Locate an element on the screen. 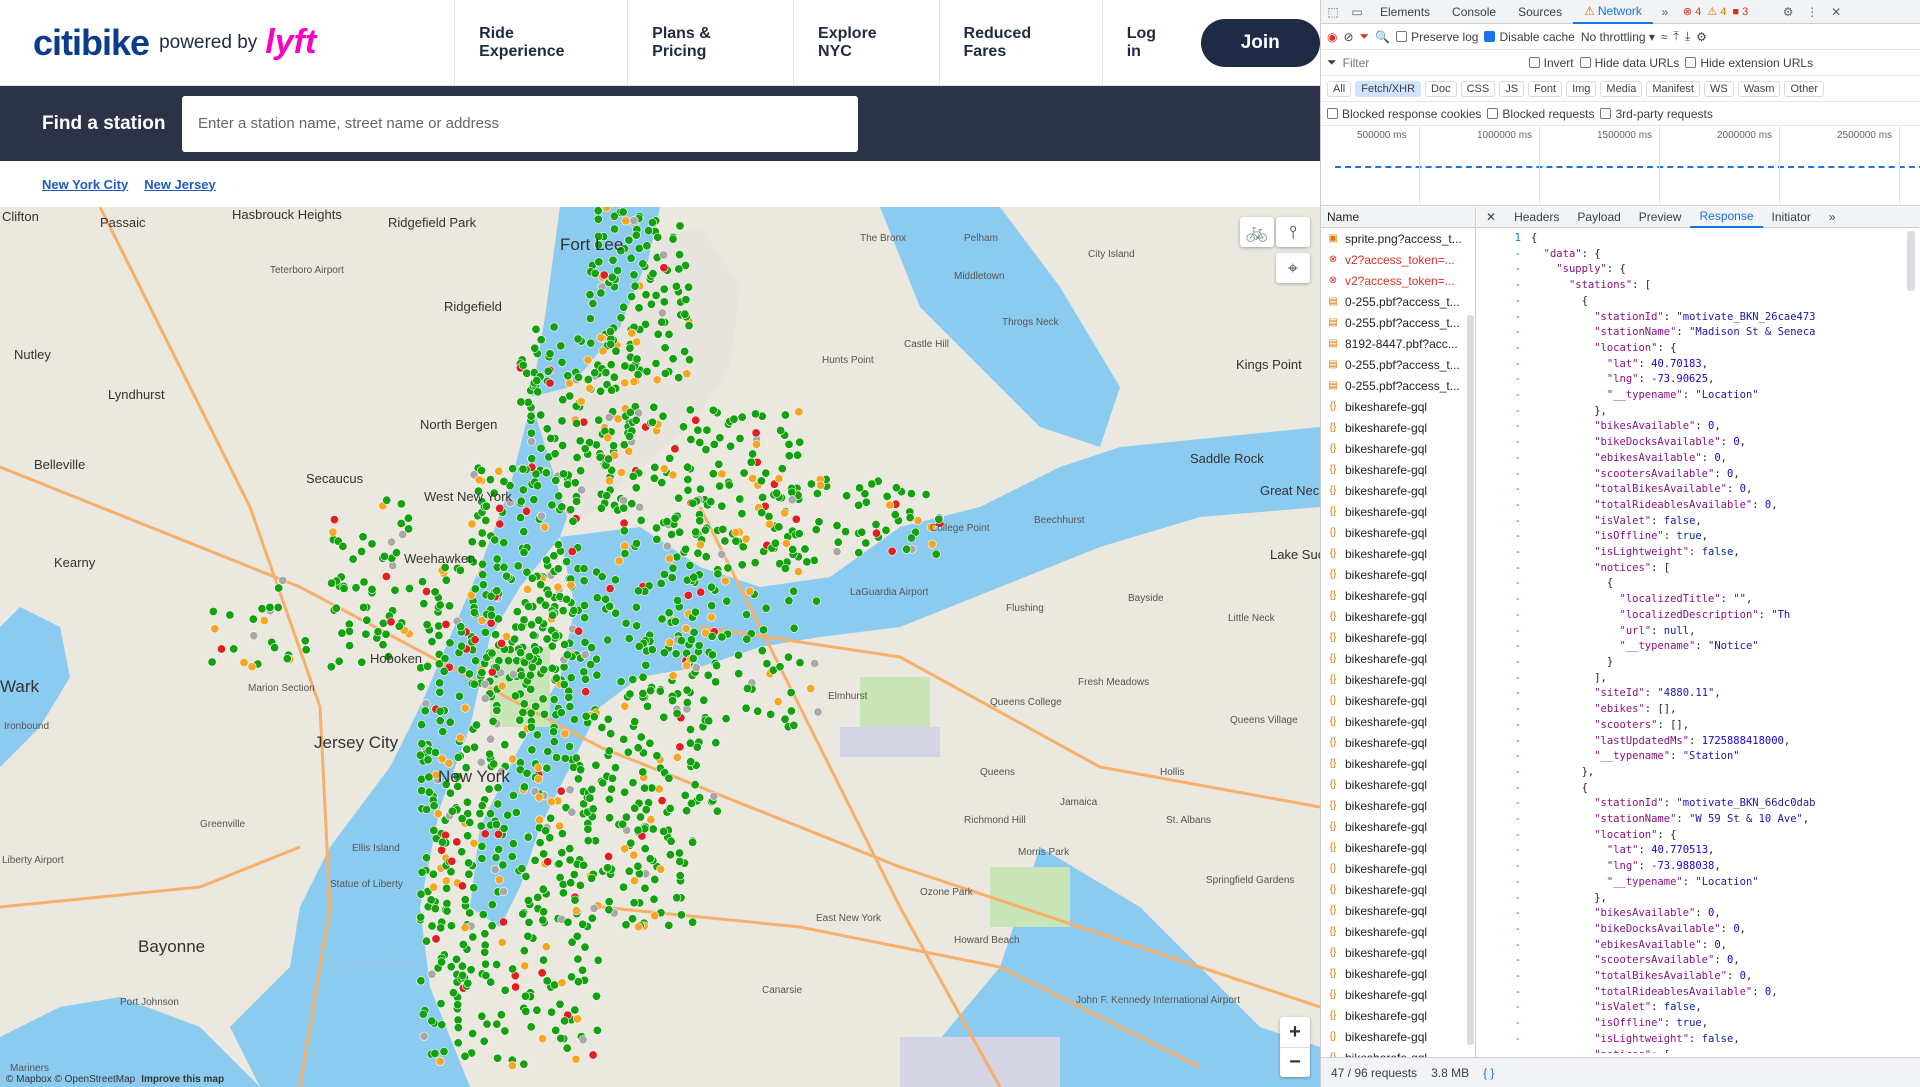 The image size is (1920, 1087). type-filter-other: Other is located at coordinates (1804, 88).